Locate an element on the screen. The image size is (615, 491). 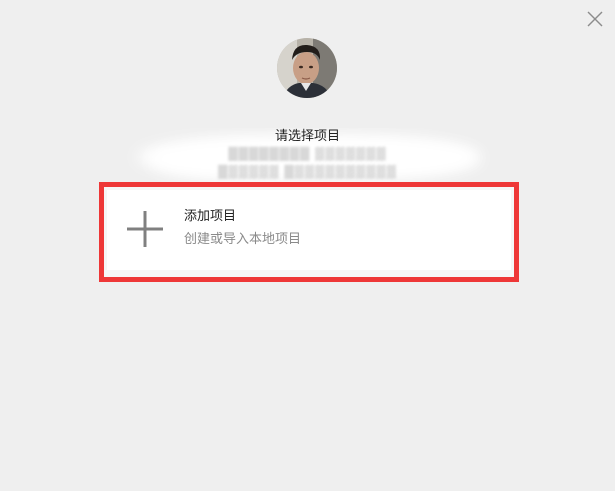
add-project-label: 添加项目 is located at coordinates (210, 216).